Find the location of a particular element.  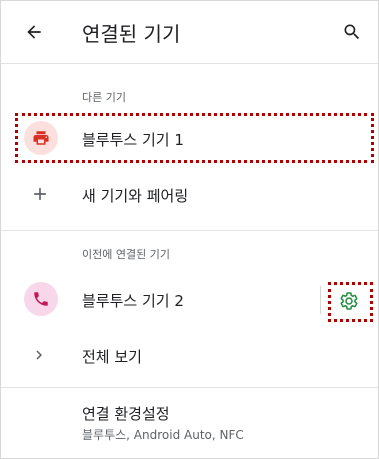

connection-preferences-title: 연결 환경설정 is located at coordinates (126, 414).